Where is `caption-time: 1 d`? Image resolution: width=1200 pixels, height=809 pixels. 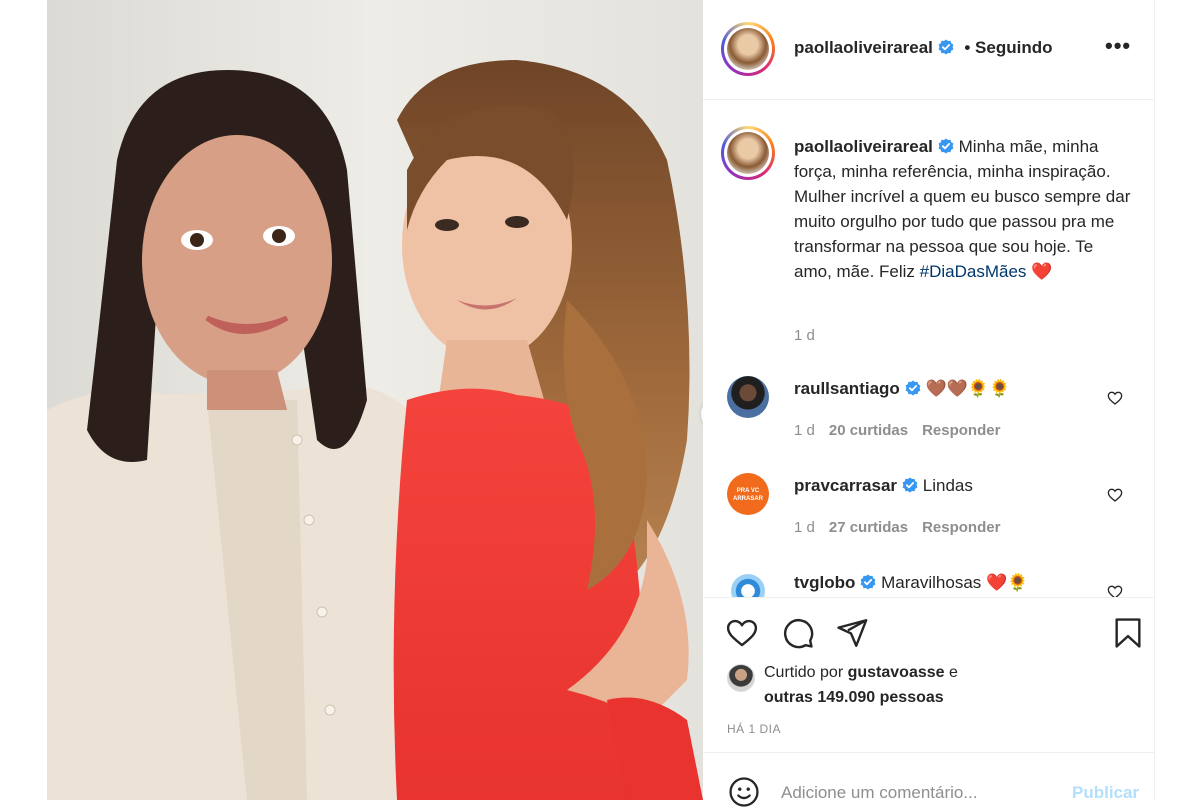 caption-time: 1 d is located at coordinates (804, 335).